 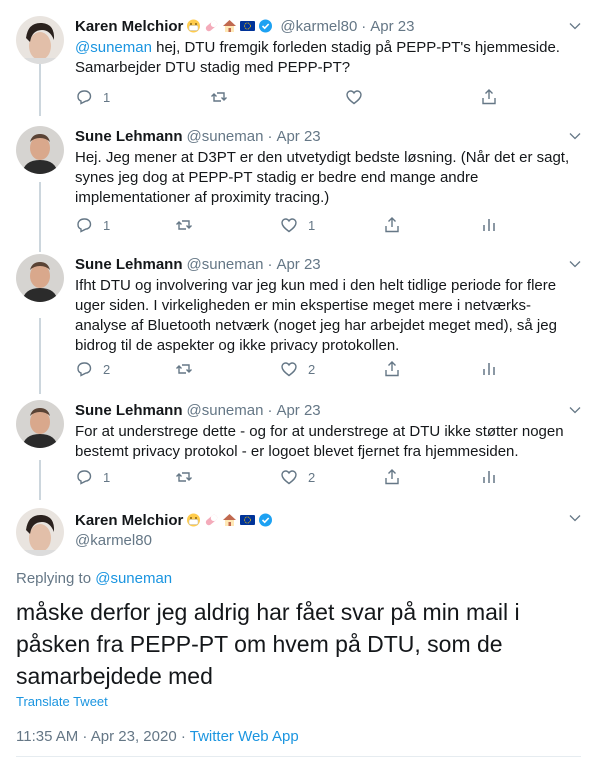 What do you see at coordinates (94, 578) in the screenshot?
I see `replying-to: Replying to @suneman` at bounding box center [94, 578].